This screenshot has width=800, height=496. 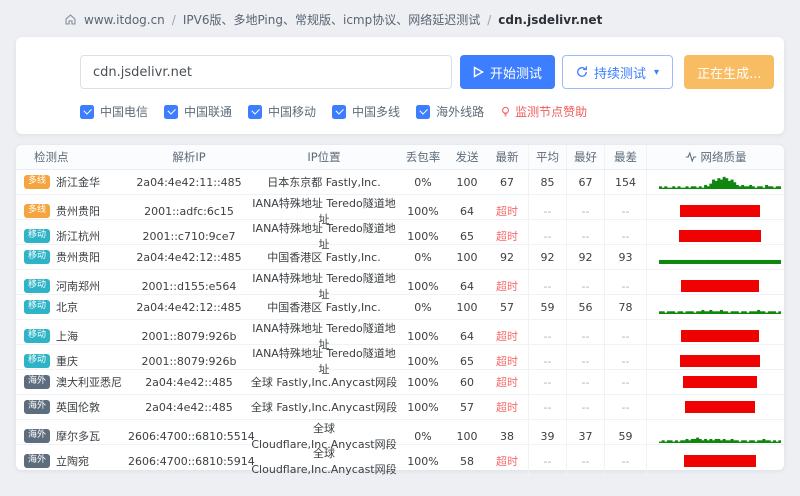 What do you see at coordinates (282, 111) in the screenshot?
I see `line-checkbox-2: 中国移动` at bounding box center [282, 111].